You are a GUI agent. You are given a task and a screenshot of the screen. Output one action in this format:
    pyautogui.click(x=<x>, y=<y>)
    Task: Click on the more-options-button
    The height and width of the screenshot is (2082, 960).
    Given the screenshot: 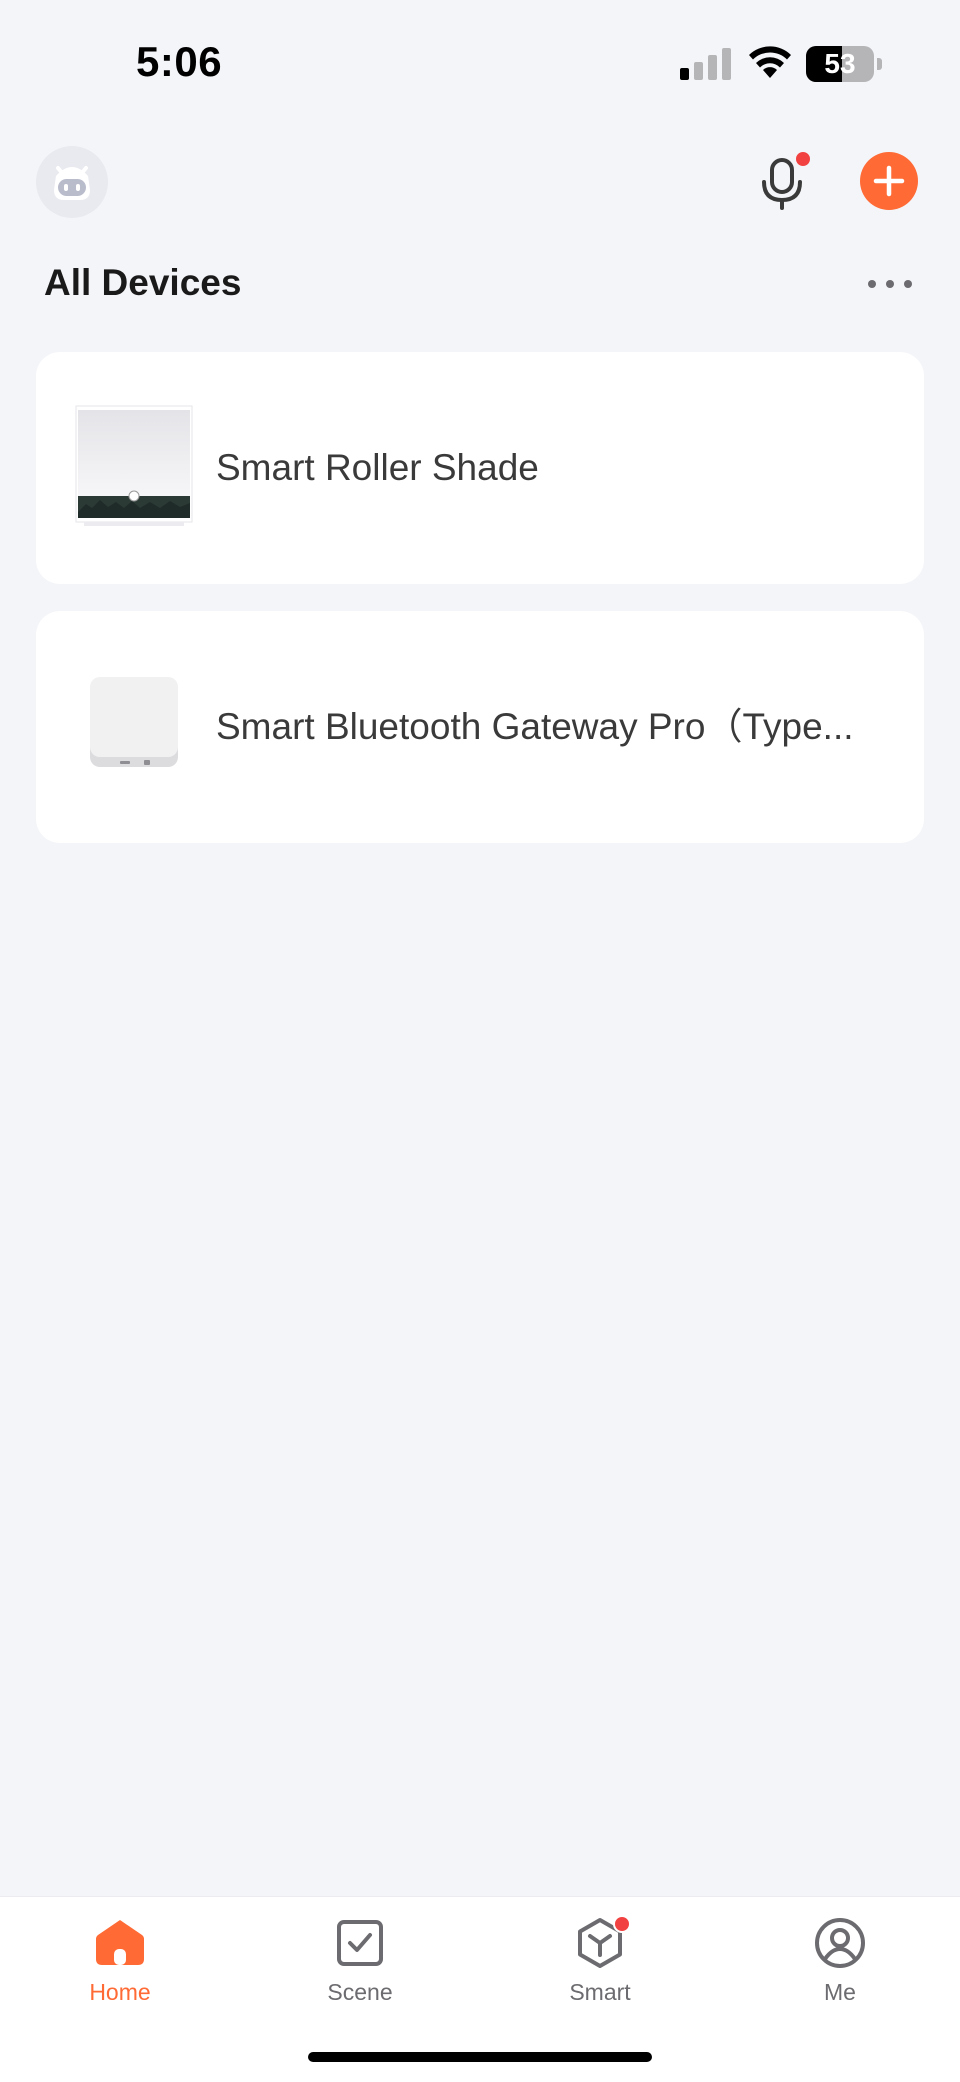 What is the action you would take?
    pyautogui.click(x=890, y=284)
    